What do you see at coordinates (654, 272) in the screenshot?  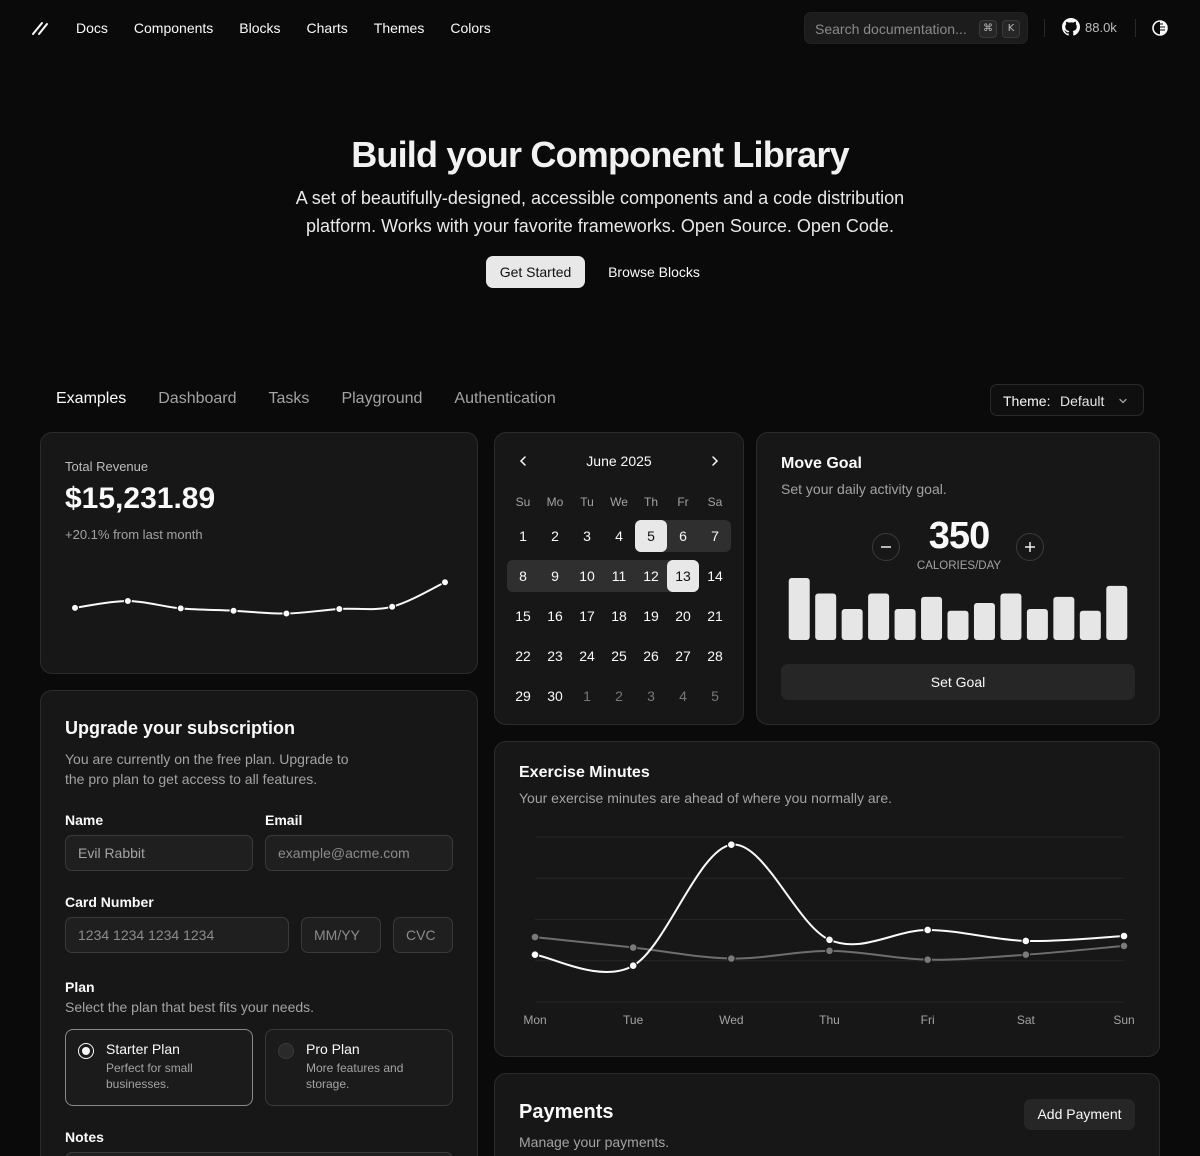 I see `browse-blocks-button: Browse Blocks` at bounding box center [654, 272].